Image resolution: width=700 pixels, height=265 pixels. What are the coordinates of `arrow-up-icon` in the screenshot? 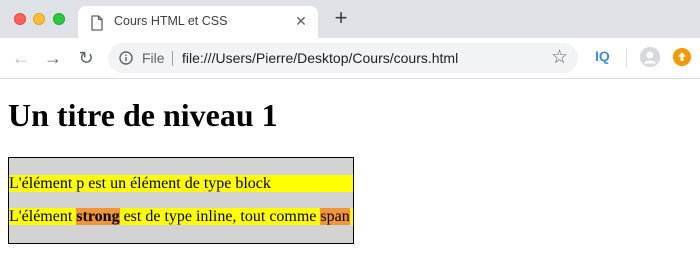 It's located at (682, 56).